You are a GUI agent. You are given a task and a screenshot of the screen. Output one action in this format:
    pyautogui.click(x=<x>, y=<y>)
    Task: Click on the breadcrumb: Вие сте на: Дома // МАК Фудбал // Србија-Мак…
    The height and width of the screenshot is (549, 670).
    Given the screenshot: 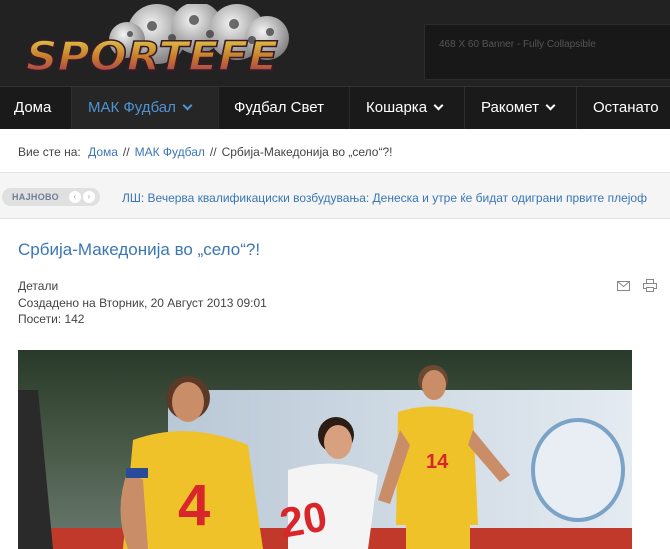 What is the action you would take?
    pyautogui.click(x=335, y=151)
    